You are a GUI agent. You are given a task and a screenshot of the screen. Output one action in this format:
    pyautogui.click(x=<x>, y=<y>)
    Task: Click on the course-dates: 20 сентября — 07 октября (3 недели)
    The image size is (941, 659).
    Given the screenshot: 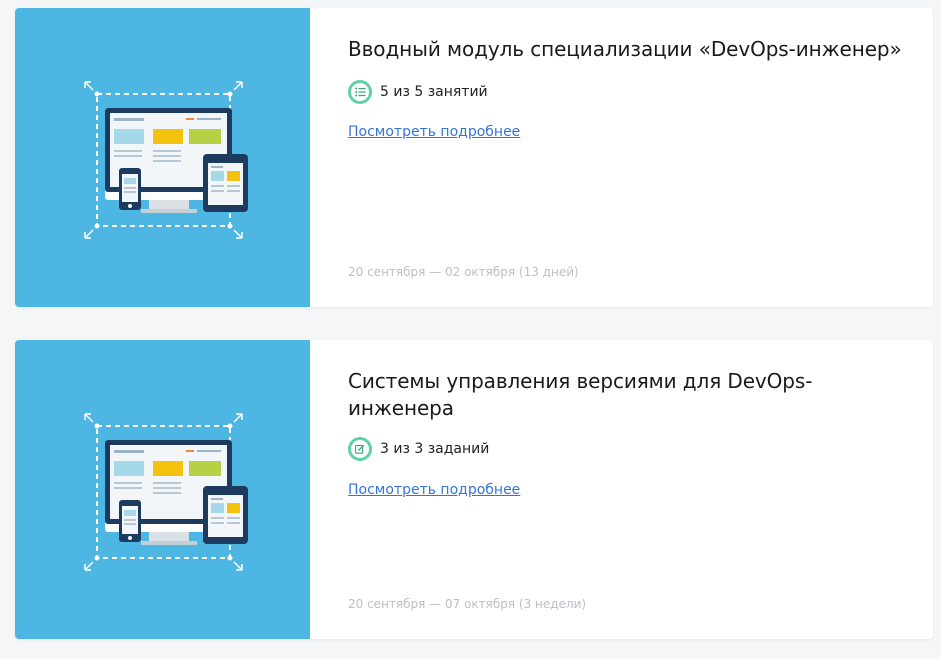 What is the action you would take?
    pyautogui.click(x=467, y=604)
    